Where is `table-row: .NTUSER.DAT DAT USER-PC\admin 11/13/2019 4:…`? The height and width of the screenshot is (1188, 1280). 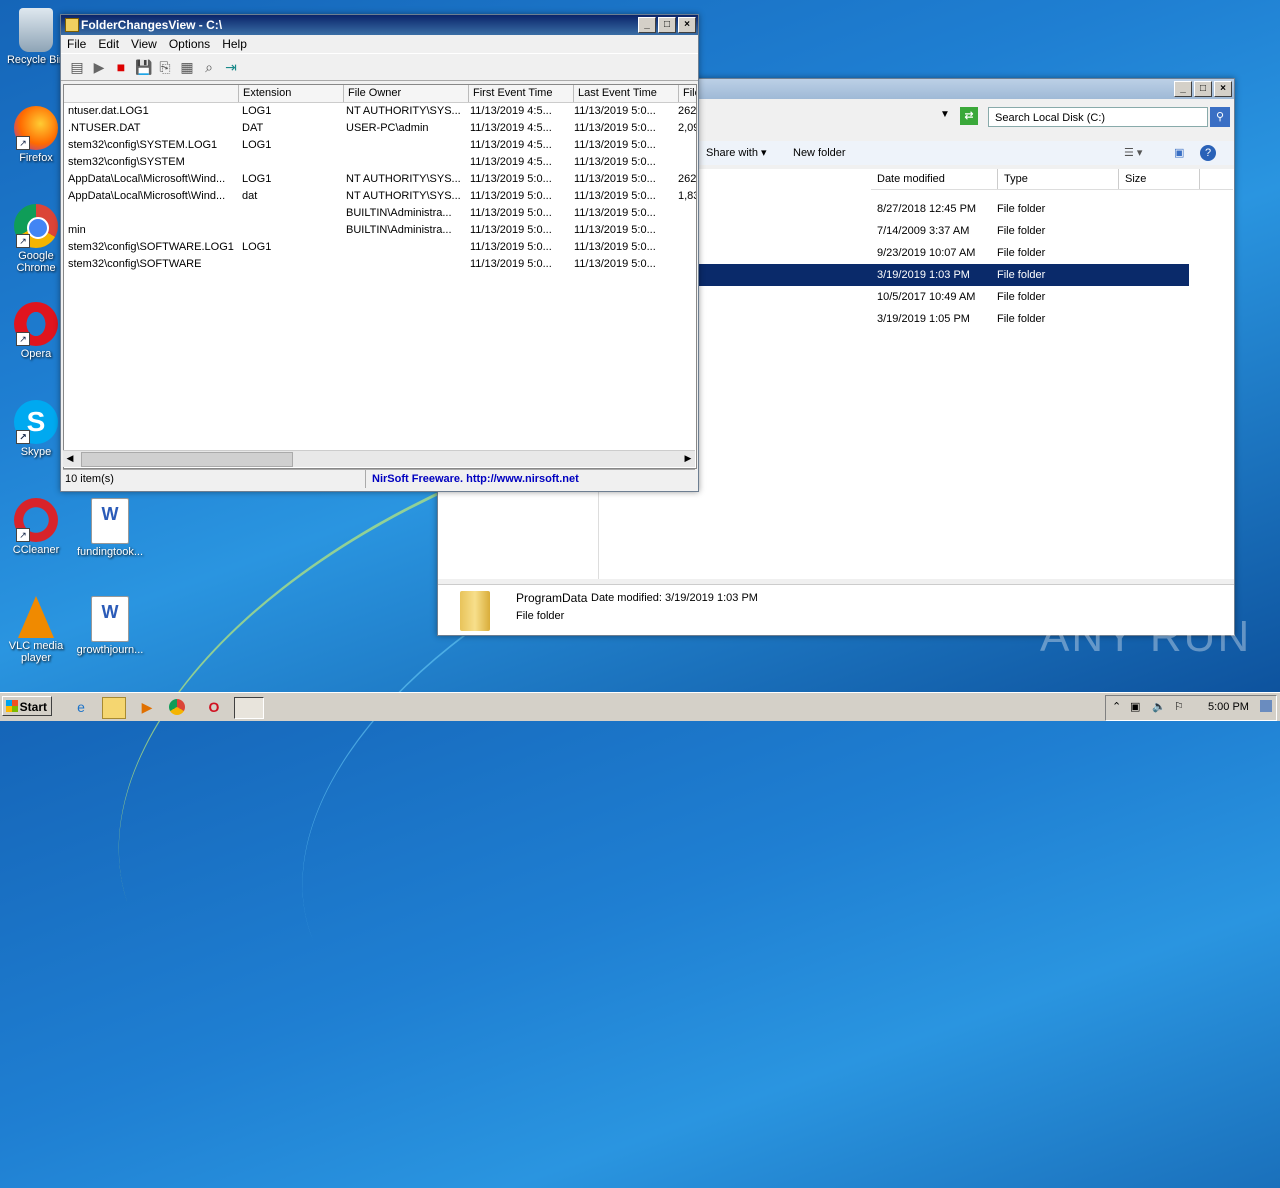 table-row: .NTUSER.DAT DAT USER-PC\admin 11/13/2019 4:… is located at coordinates (380, 128).